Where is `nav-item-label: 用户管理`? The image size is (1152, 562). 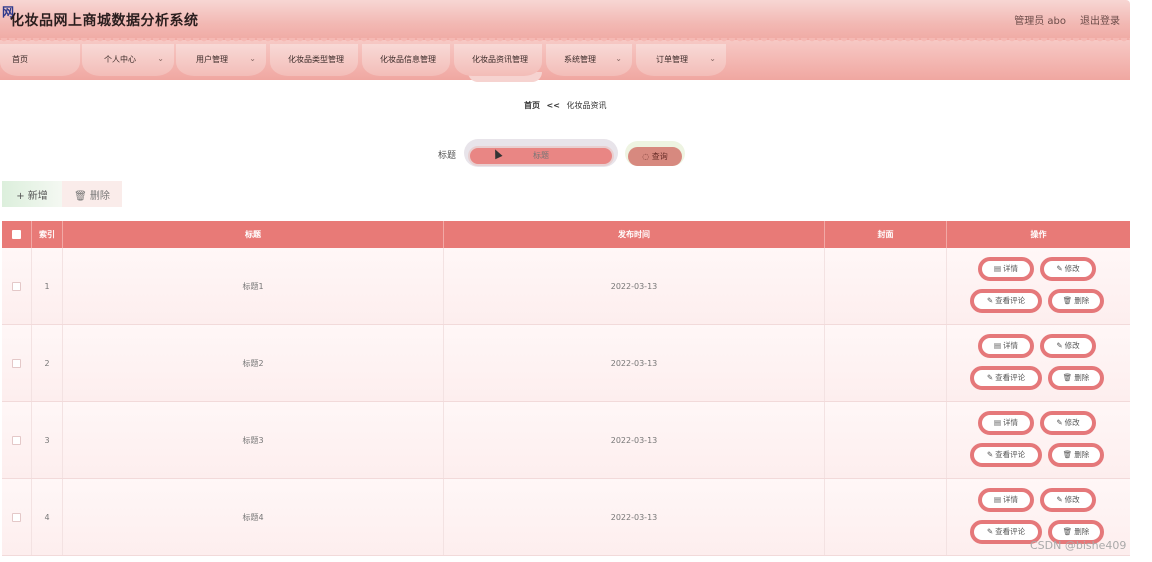 nav-item-label: 用户管理 is located at coordinates (212, 59).